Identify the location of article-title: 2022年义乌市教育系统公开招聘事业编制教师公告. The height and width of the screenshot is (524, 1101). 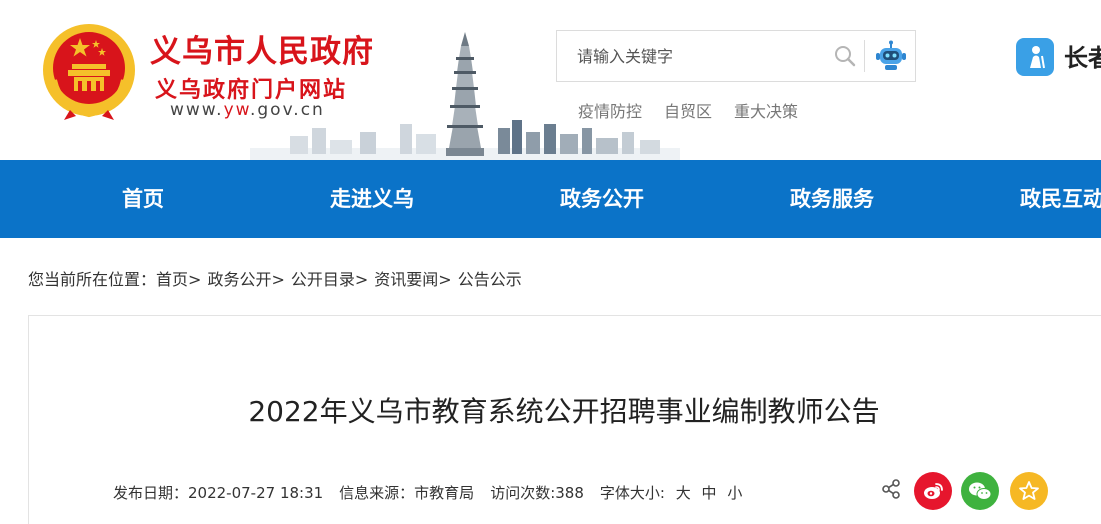
(564, 411).